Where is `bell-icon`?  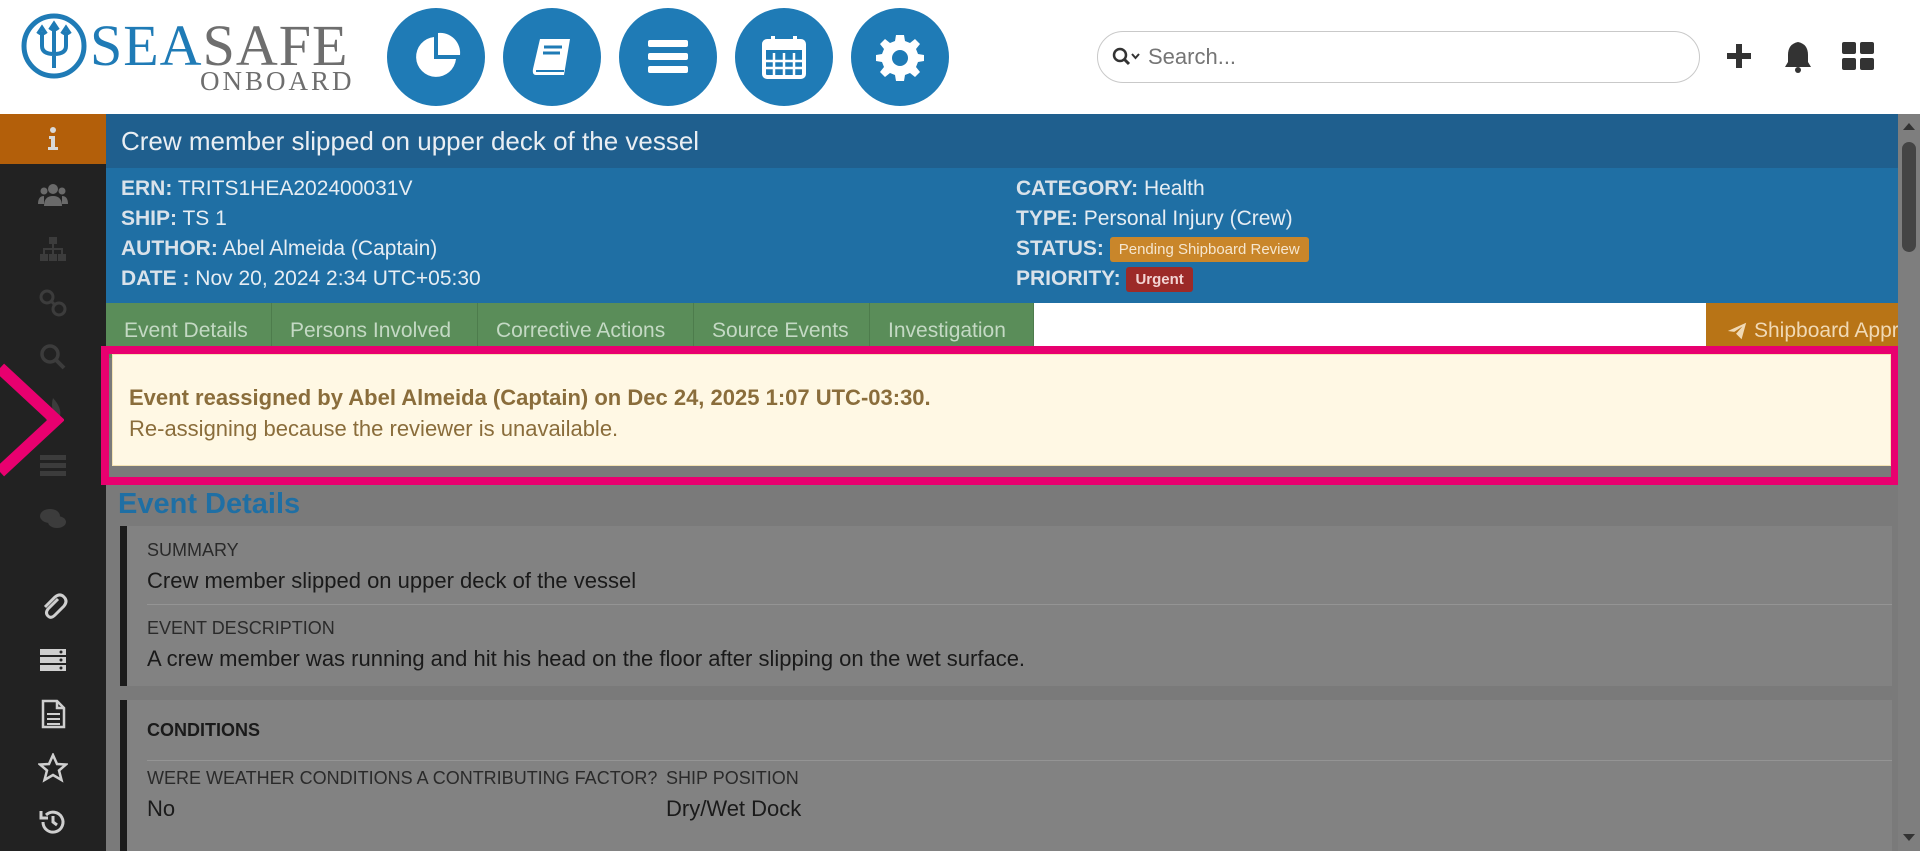
bell-icon is located at coordinates (1798, 57).